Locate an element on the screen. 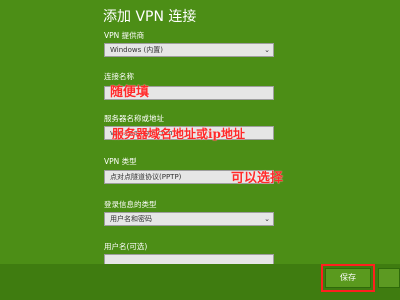  dialog-title: 添加 VPN 连接 is located at coordinates (150, 17).